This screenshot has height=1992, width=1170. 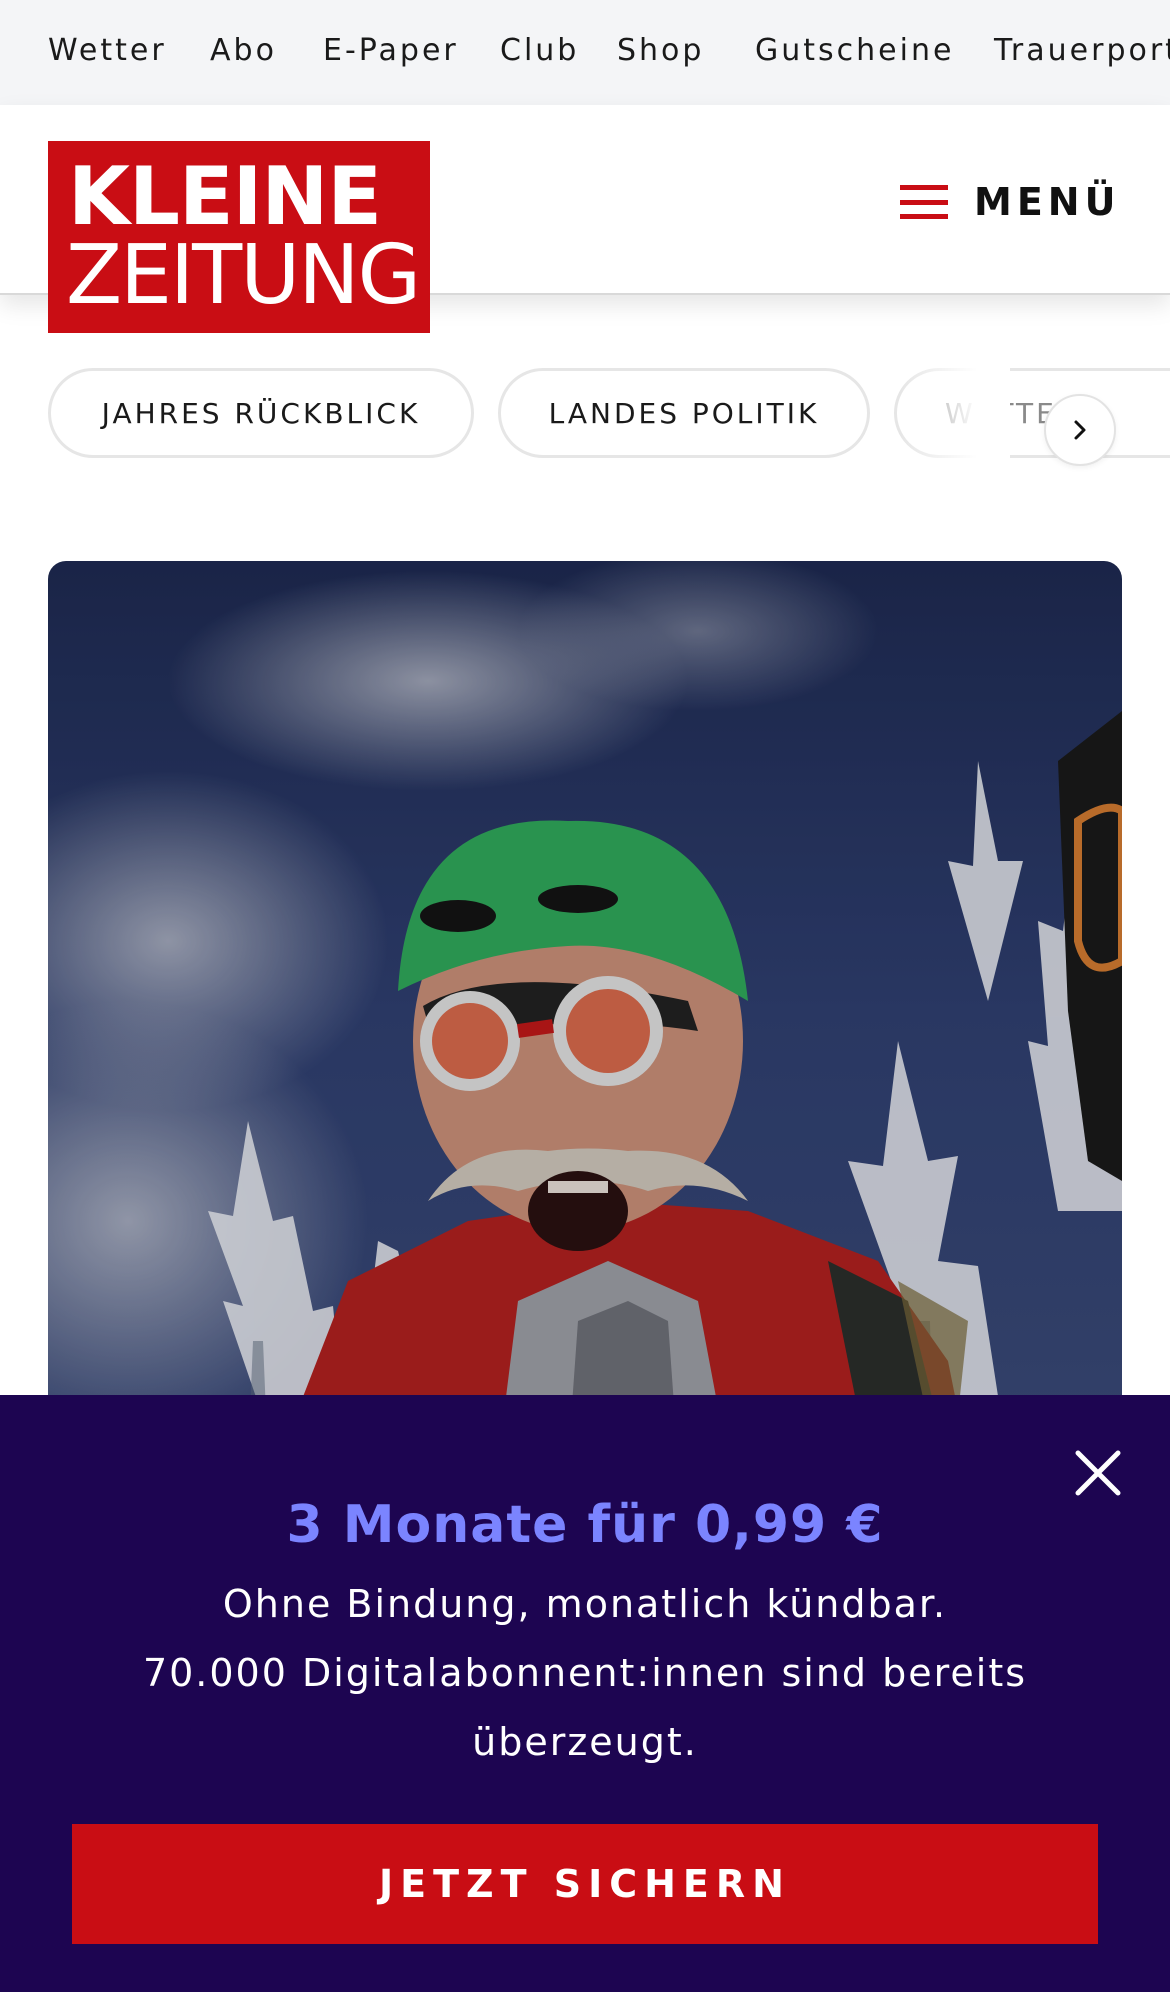 What do you see at coordinates (391, 50) in the screenshot?
I see `topnav-link-epaper: E-Paper` at bounding box center [391, 50].